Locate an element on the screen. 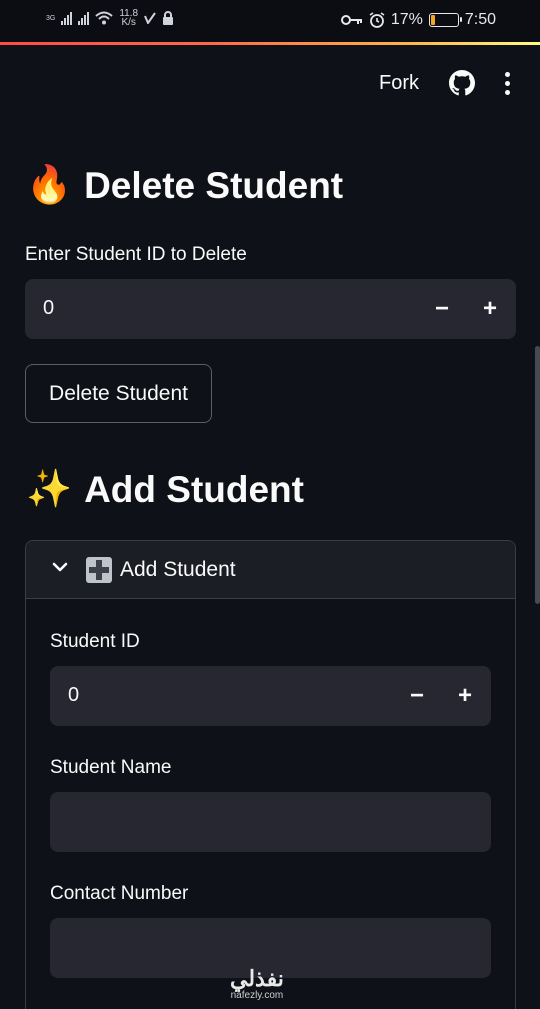  student-id-number-input: 0 − + is located at coordinates (270, 696).